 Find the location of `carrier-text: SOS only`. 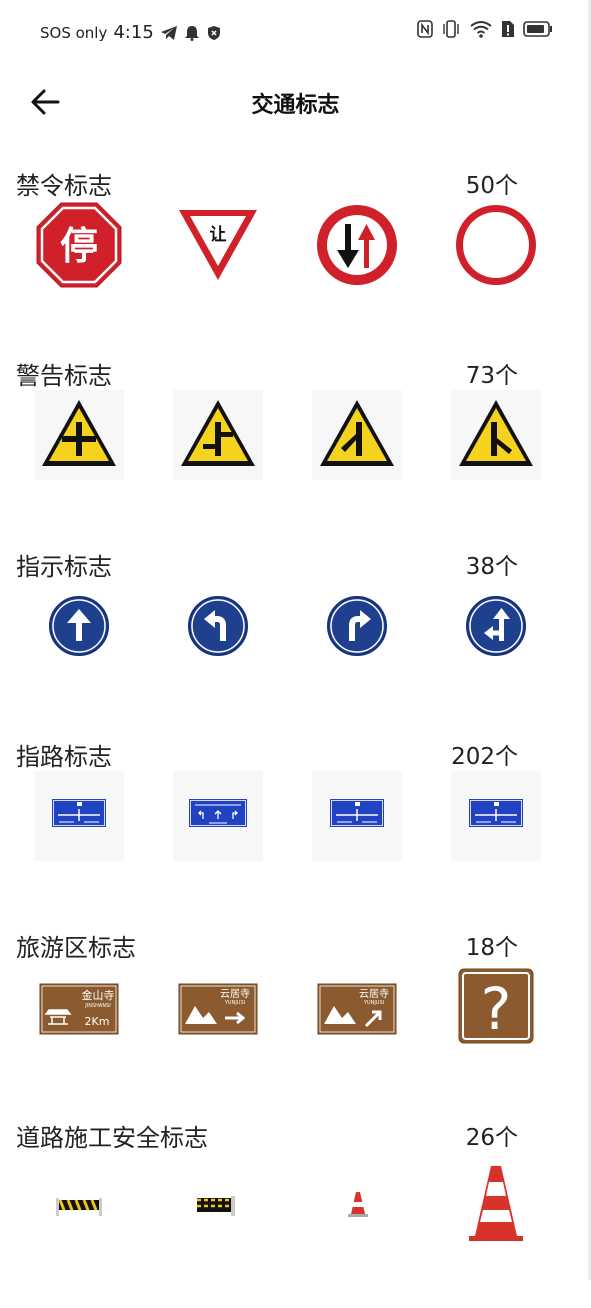

carrier-text: SOS only is located at coordinates (74, 32).